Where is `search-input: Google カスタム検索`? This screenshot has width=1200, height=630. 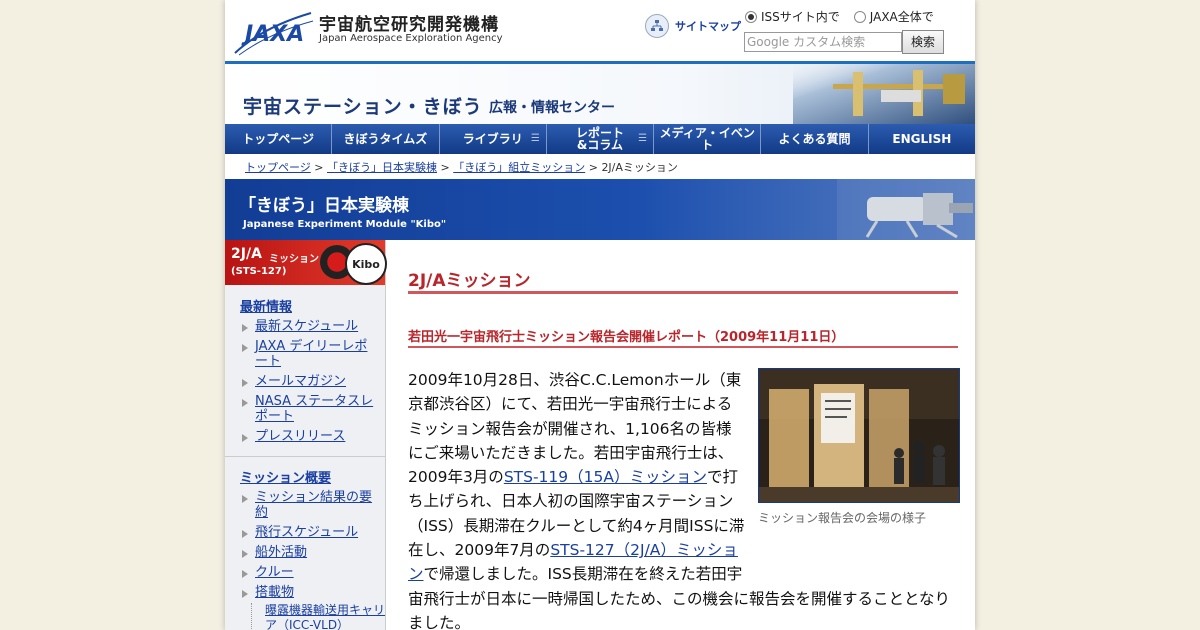
search-input: Google カスタム検索 is located at coordinates (823, 42).